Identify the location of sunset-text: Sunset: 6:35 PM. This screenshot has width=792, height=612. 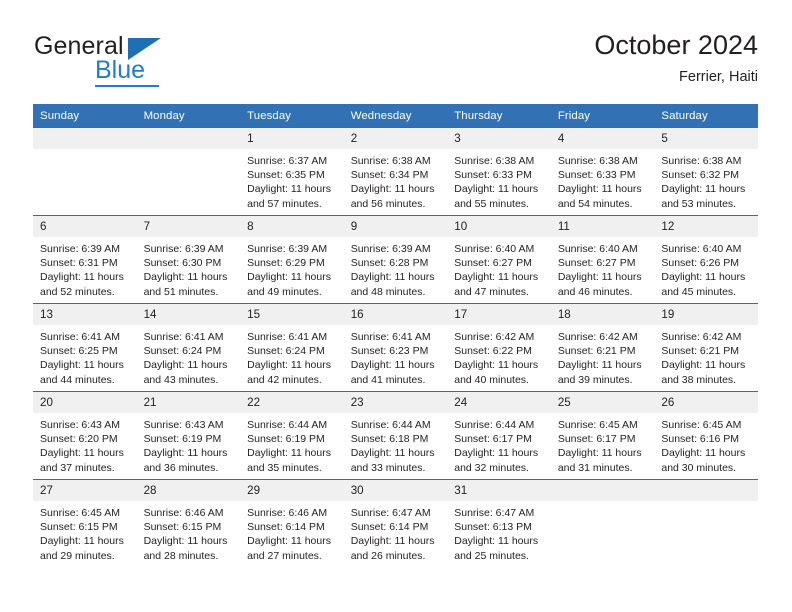
(286, 175).